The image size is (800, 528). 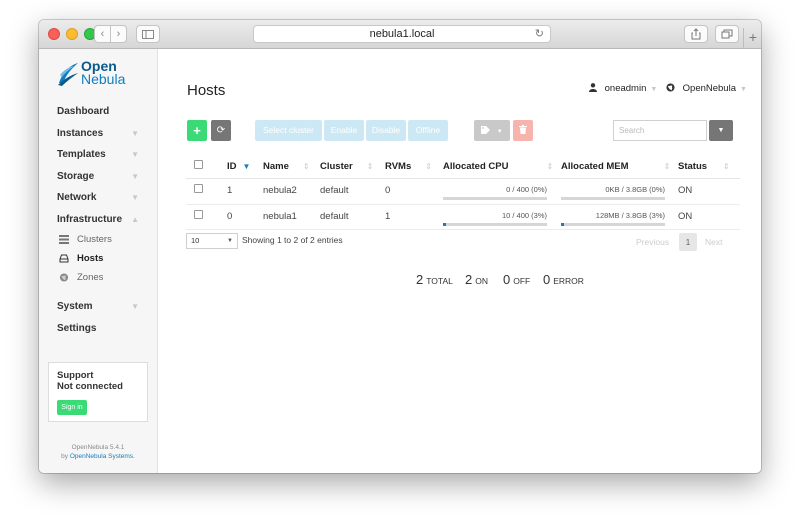 What do you see at coordinates (704, 168) in the screenshot?
I see `column-header-status: Status ⇕` at bounding box center [704, 168].